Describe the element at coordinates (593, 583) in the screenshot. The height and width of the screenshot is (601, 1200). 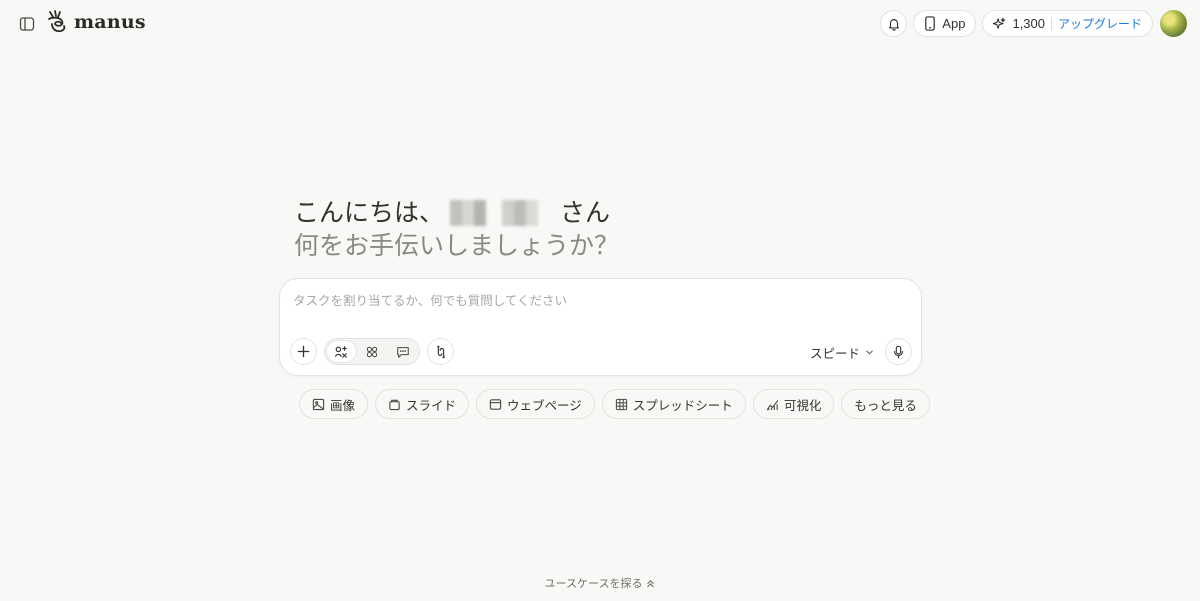
I see `explore-label: ユースケースを探る` at that location.